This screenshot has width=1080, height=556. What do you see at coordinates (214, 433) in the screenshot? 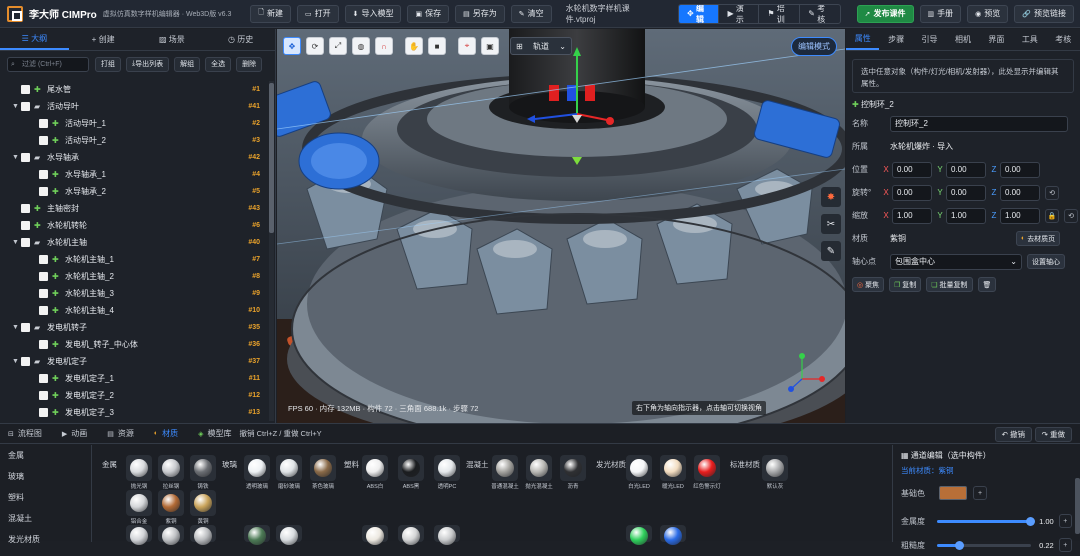
I see `tab-model-library: ◈ 模型库` at bounding box center [214, 433].